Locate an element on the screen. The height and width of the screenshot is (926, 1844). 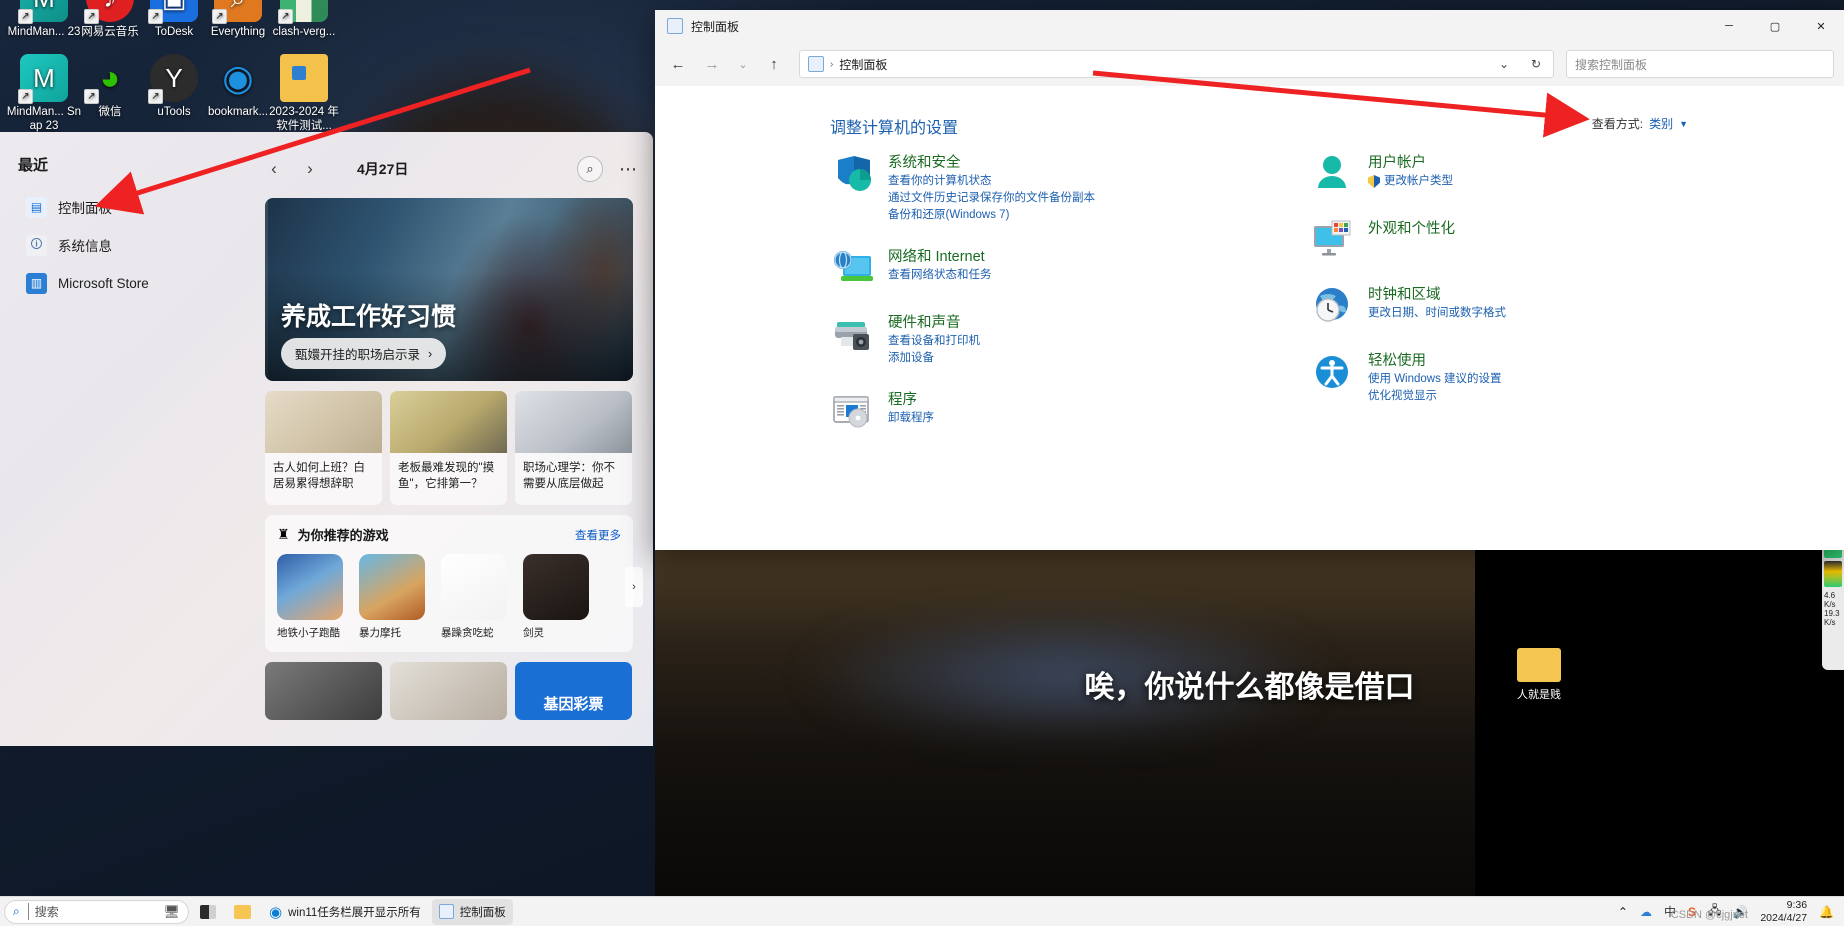
category-link: 查看设备和打印机 is located at coordinates (934, 341).